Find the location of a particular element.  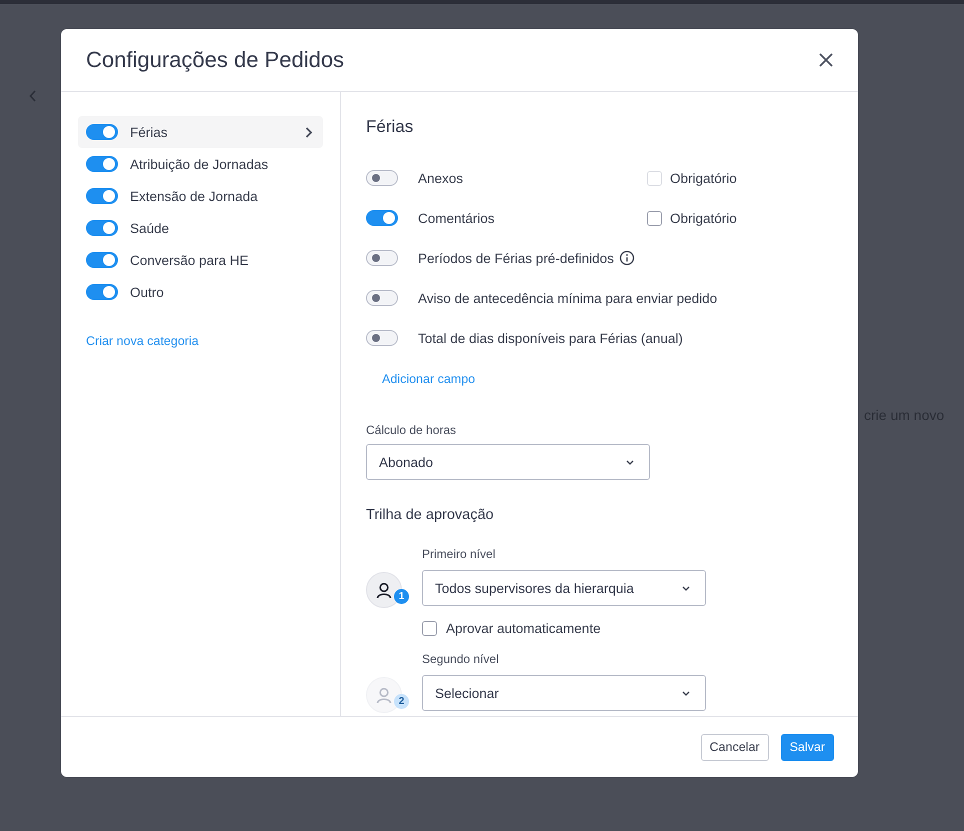

category-item: Atribuição de Jornadas is located at coordinates (200, 164).